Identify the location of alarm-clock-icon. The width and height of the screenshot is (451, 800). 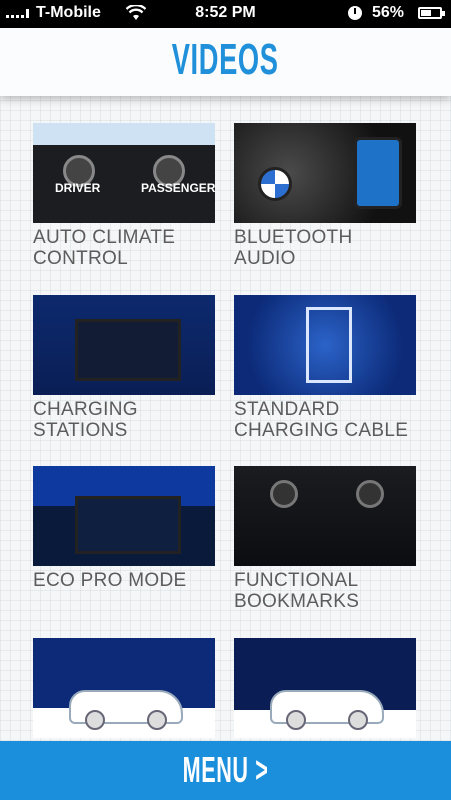
(355, 13).